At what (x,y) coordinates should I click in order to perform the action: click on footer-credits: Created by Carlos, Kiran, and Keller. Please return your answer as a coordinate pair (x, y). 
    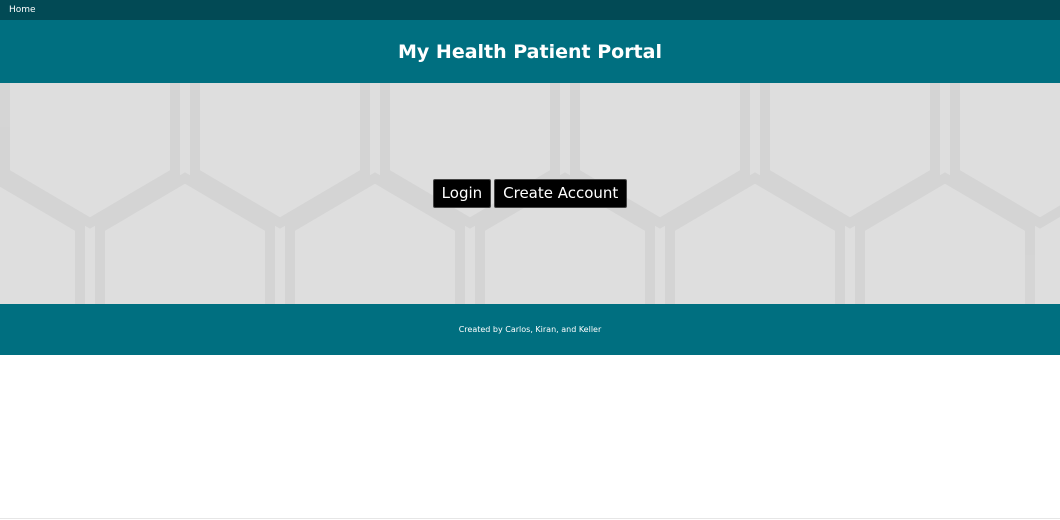
    Looking at the image, I should click on (530, 329).